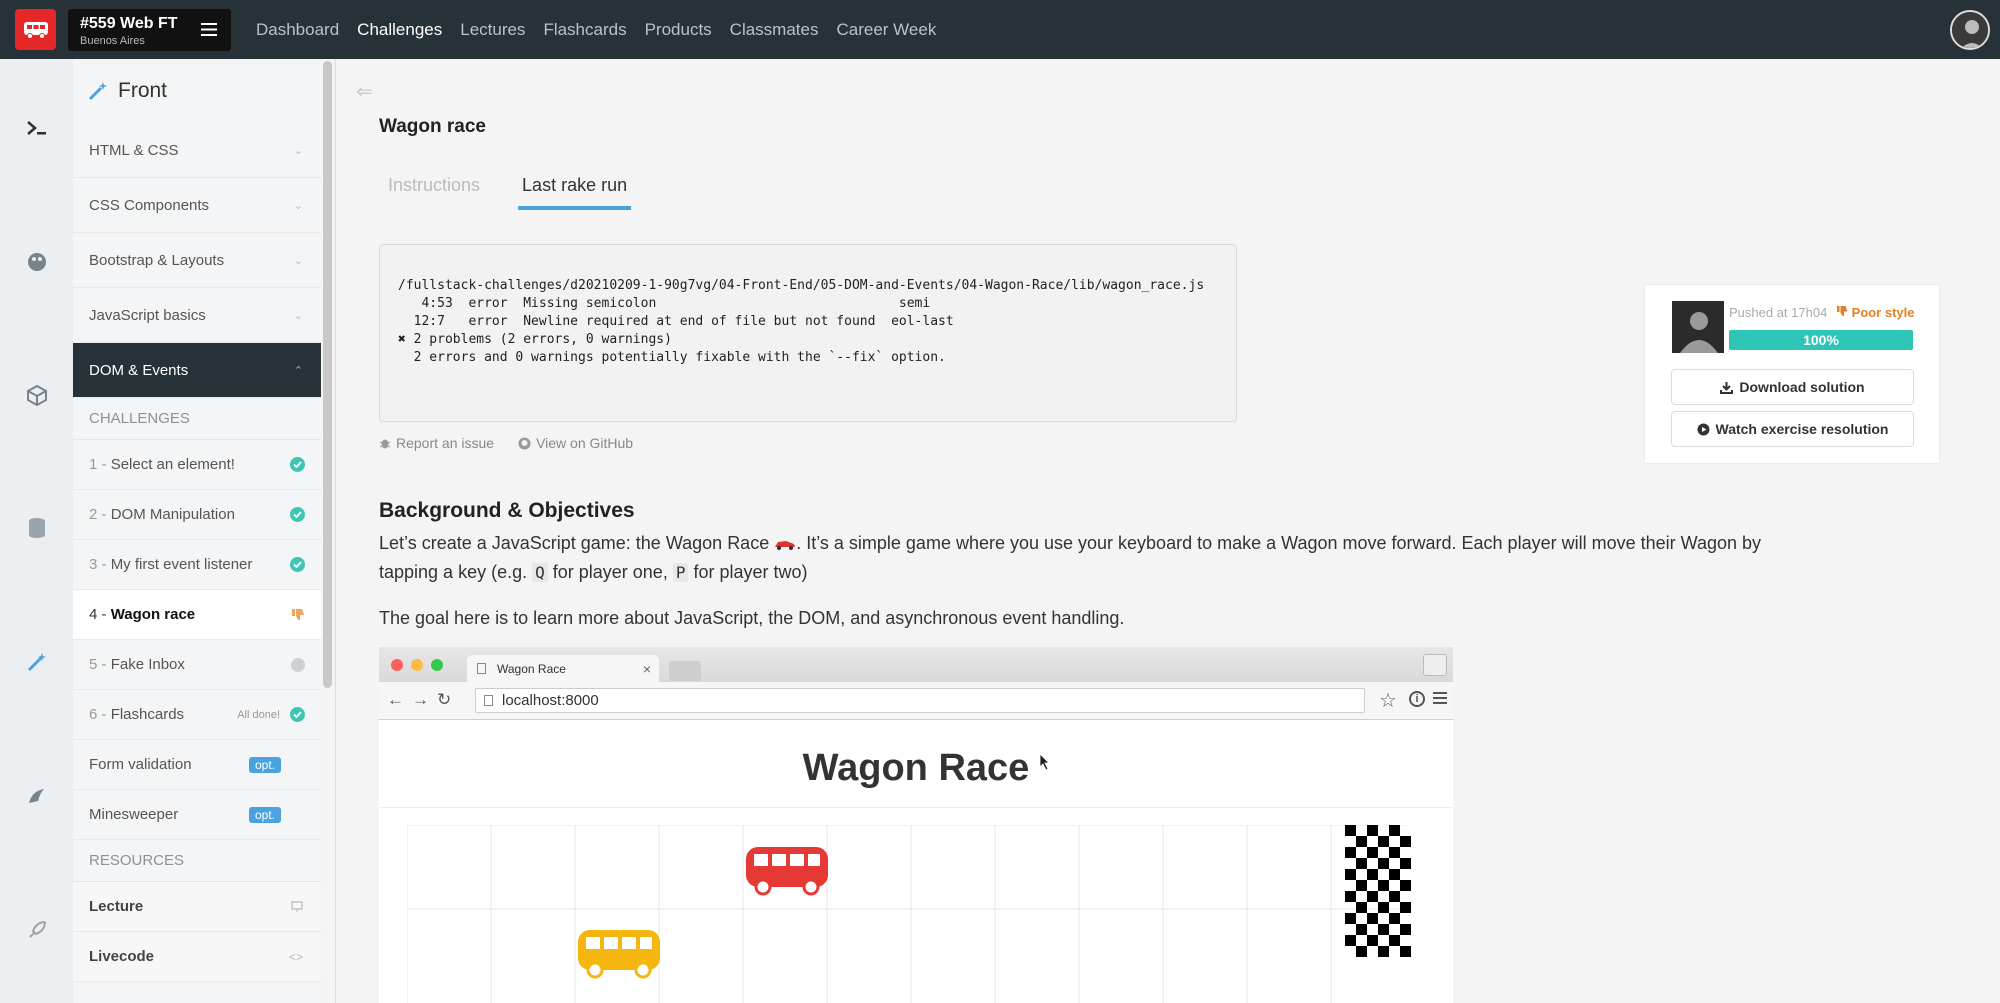 The width and height of the screenshot is (2000, 1003). What do you see at coordinates (678, 30) in the screenshot?
I see `nav-products: Products` at bounding box center [678, 30].